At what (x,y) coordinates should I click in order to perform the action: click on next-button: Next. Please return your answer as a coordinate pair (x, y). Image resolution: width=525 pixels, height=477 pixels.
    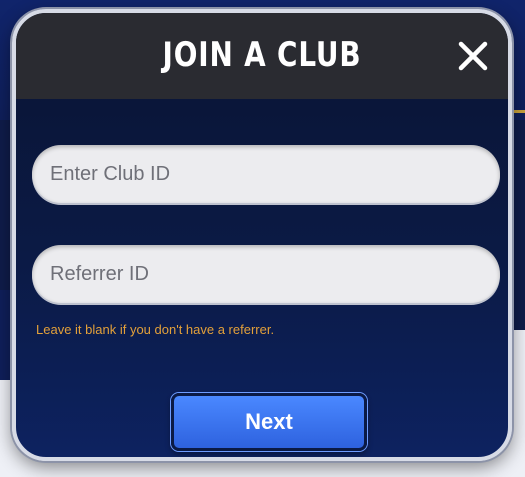
    Looking at the image, I should click on (269, 422).